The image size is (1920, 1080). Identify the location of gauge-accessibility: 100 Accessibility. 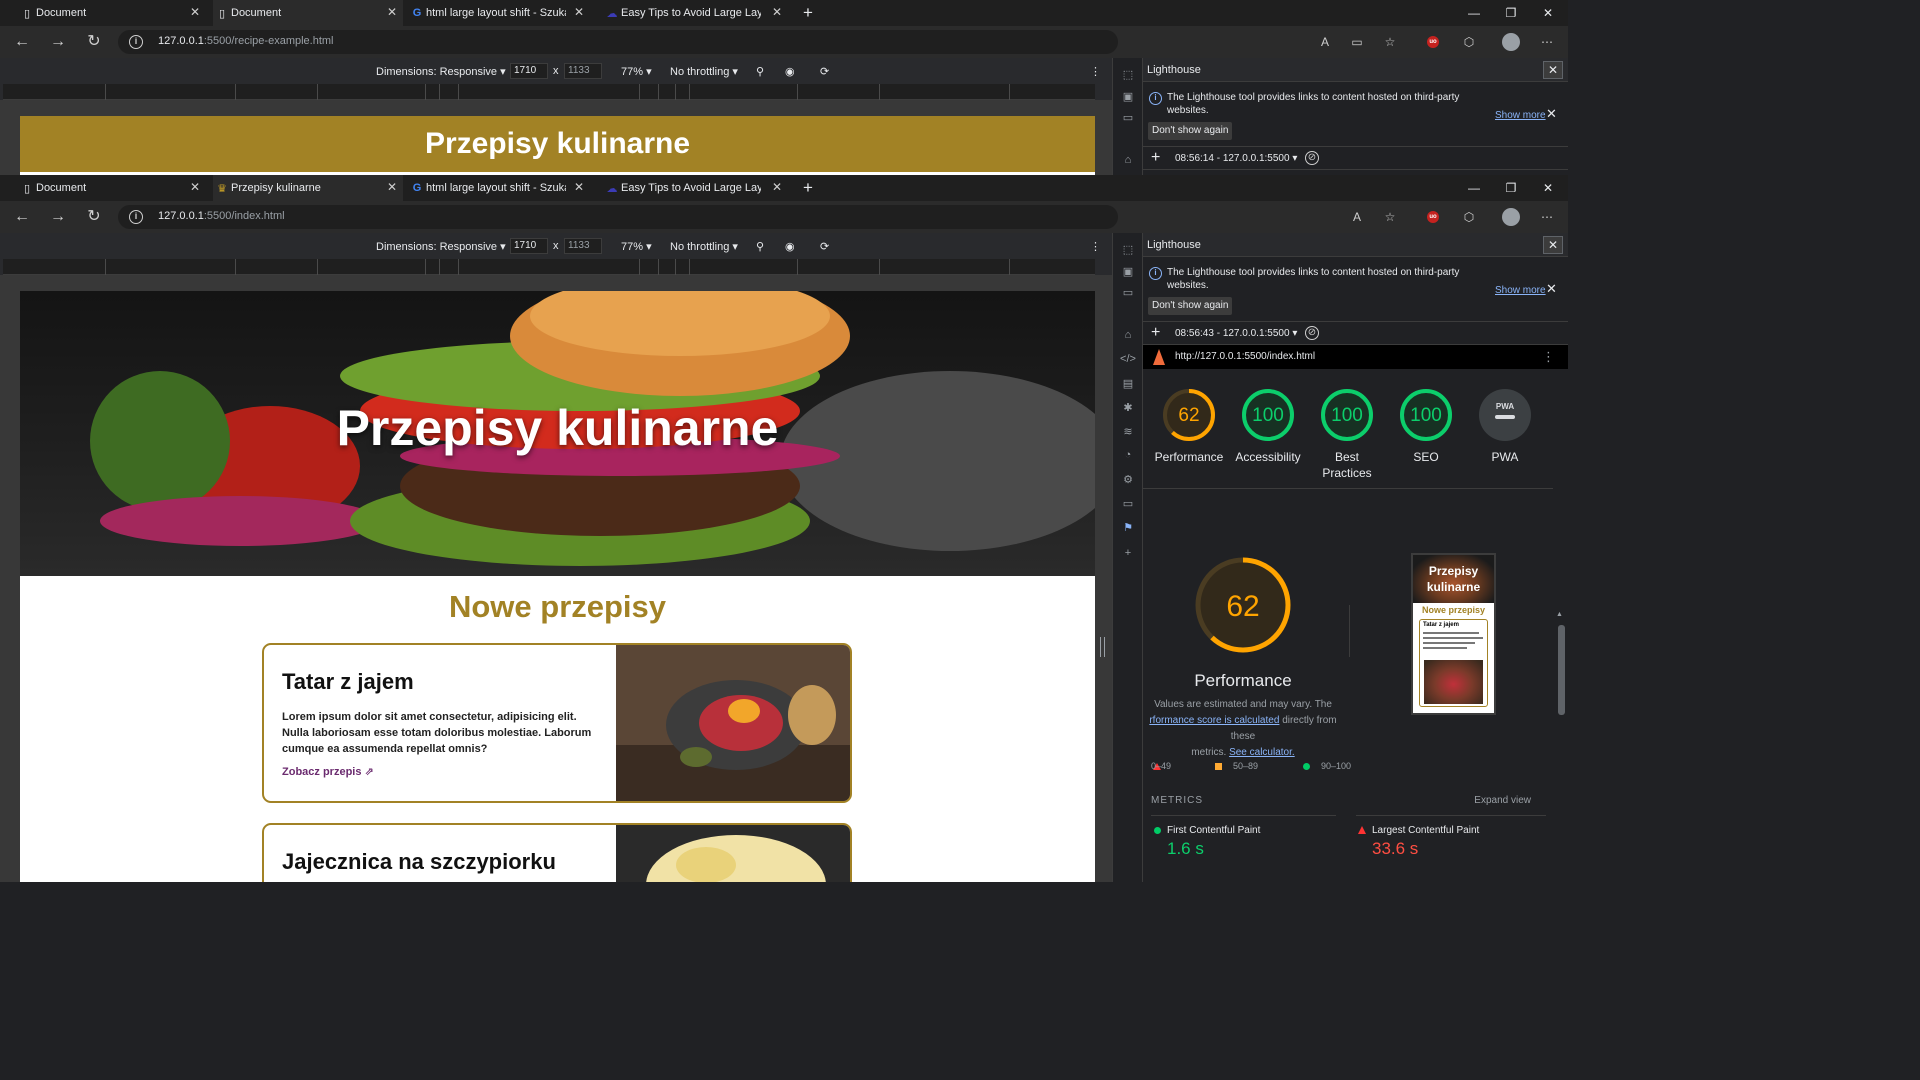
(1268, 437).